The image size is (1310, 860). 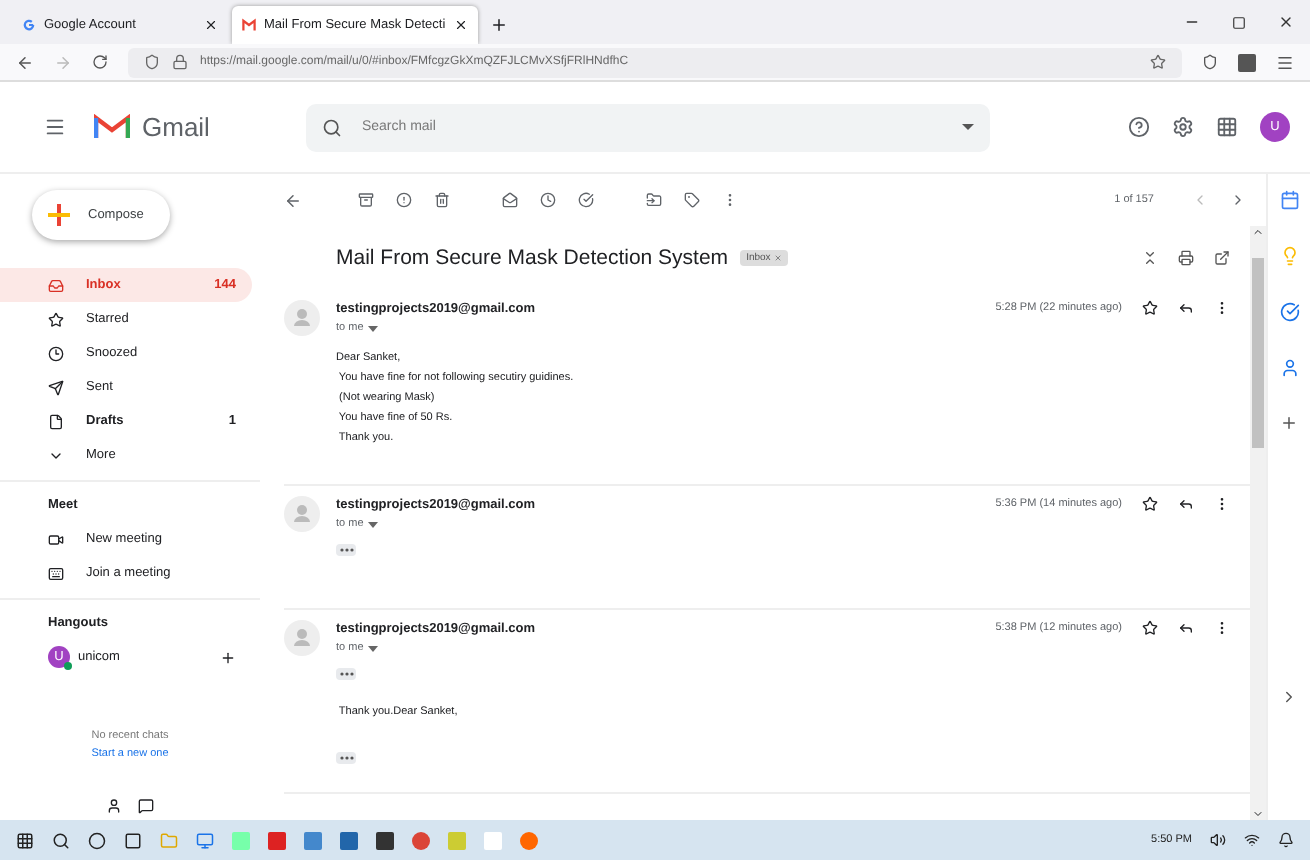 I want to click on tasks-icon, so click(x=1289, y=312).